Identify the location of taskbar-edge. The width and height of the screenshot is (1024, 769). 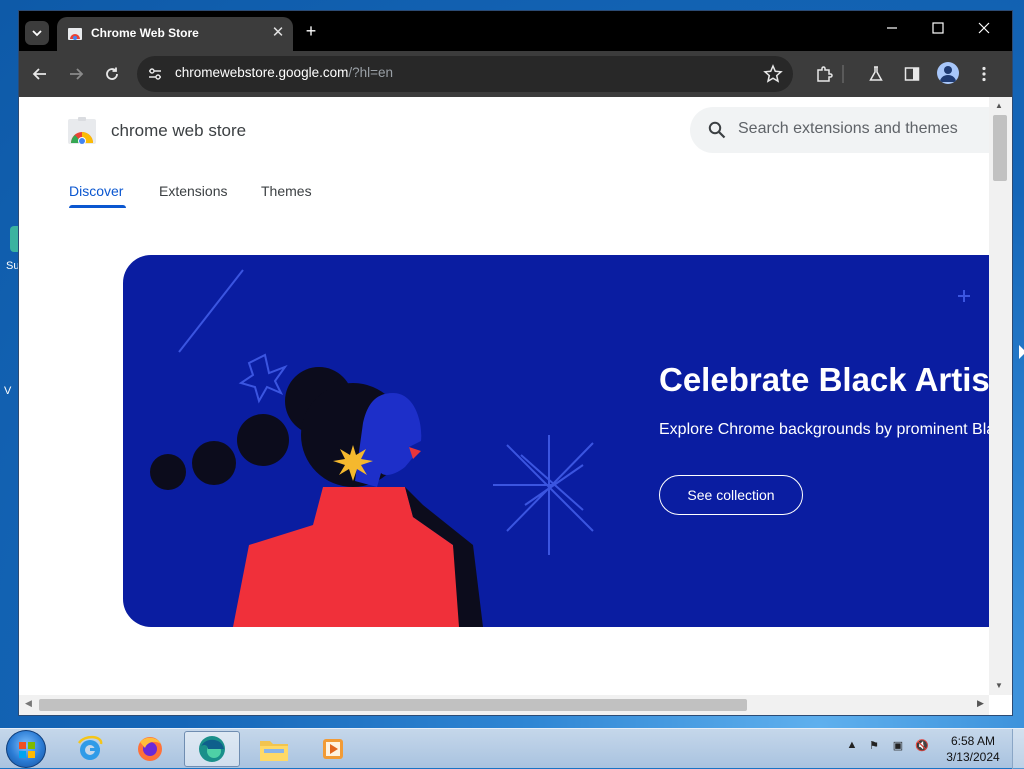
(212, 749).